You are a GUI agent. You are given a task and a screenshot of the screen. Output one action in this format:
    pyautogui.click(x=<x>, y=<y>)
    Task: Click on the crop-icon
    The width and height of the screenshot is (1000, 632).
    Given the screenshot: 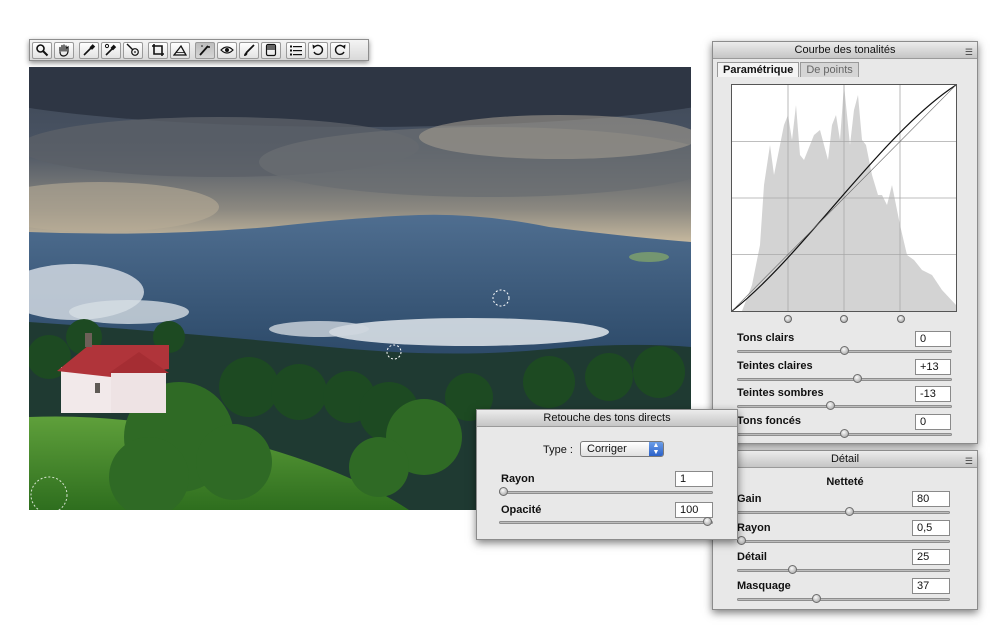 What is the action you would take?
    pyautogui.click(x=158, y=50)
    